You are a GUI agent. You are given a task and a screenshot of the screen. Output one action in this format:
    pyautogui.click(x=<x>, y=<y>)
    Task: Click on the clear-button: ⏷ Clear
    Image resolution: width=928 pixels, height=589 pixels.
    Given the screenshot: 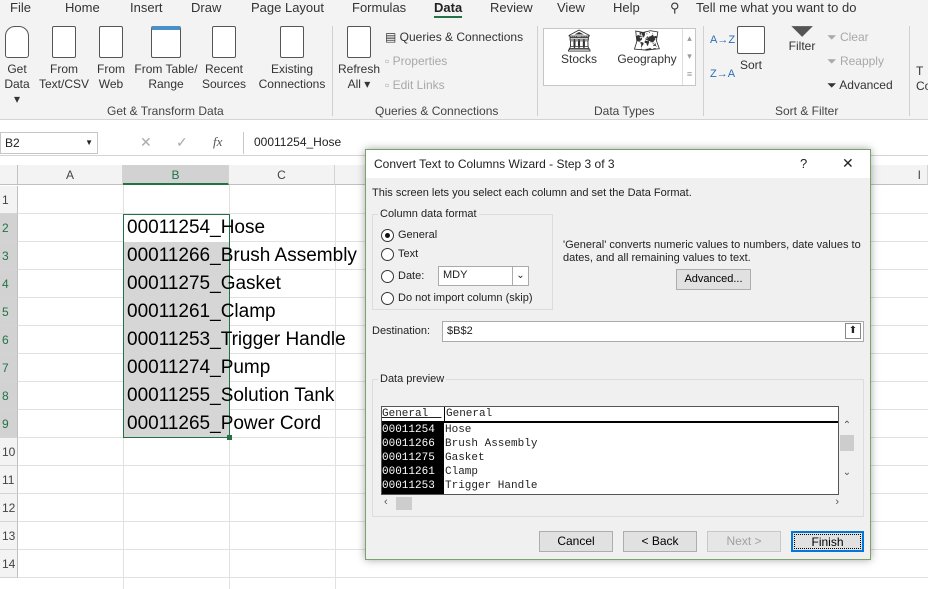 What is the action you would take?
    pyautogui.click(x=848, y=37)
    